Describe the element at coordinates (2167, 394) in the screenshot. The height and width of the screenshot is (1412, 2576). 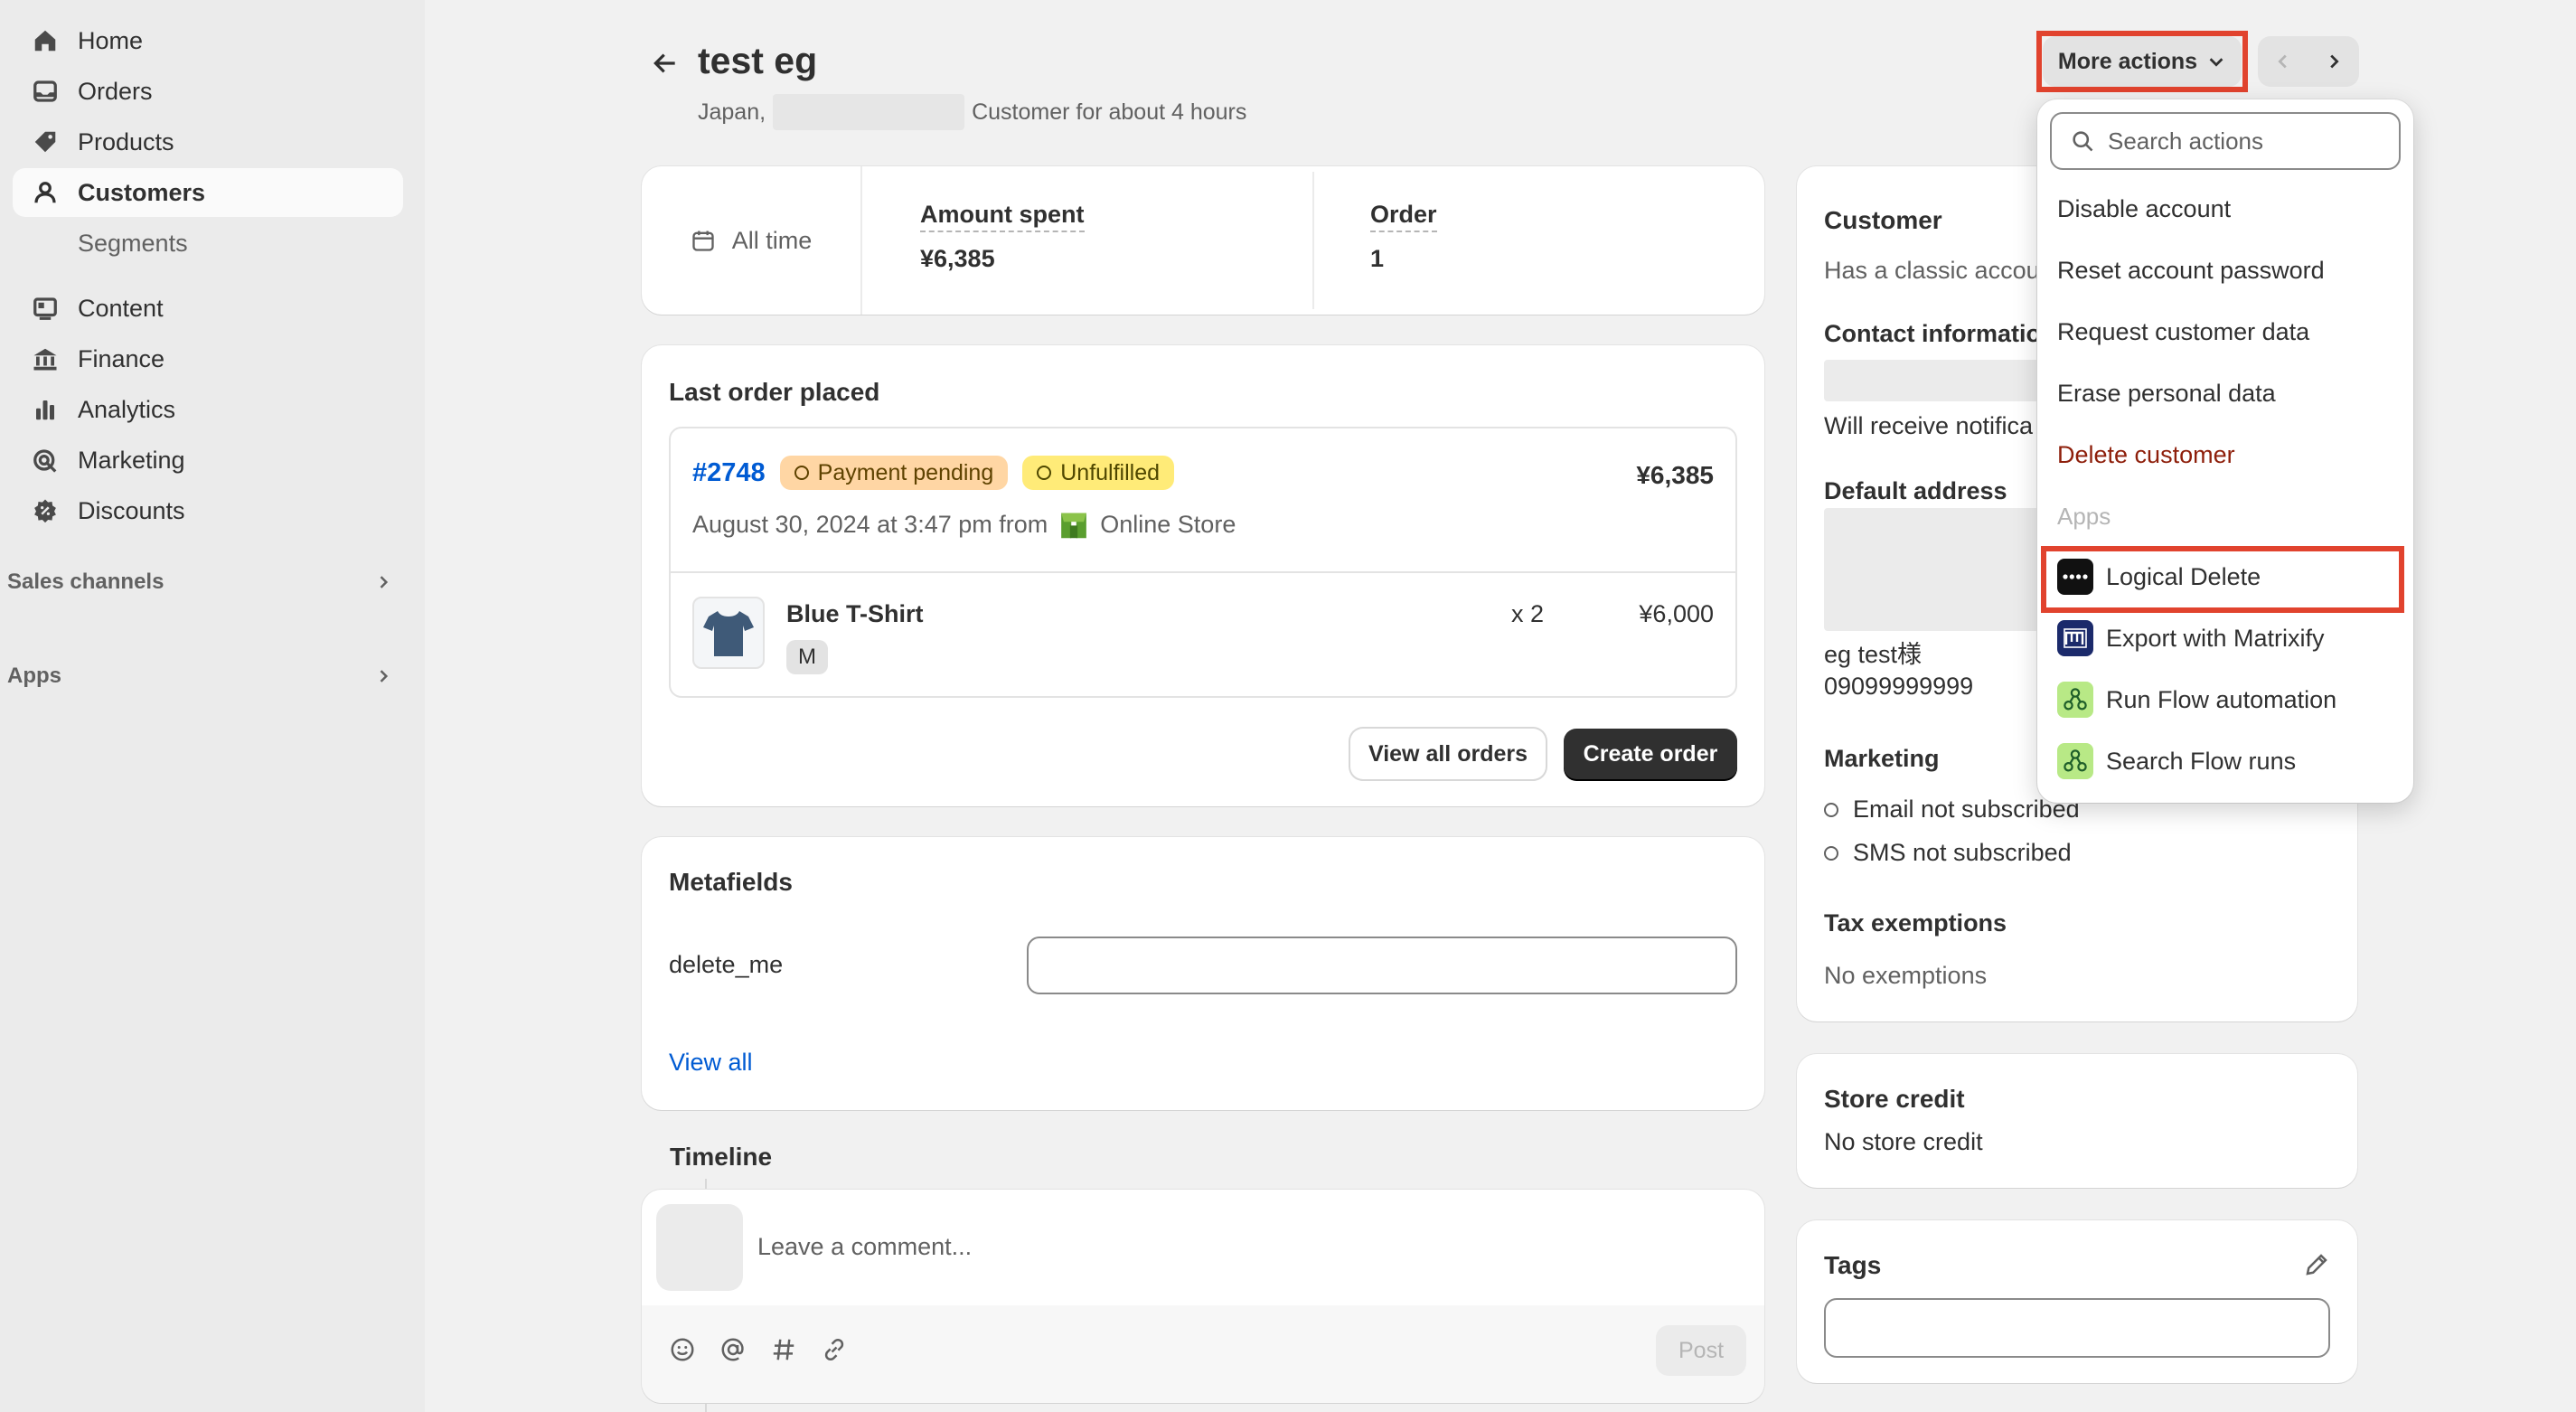
I see `menu-item-erase-data: Erase personal data` at that location.